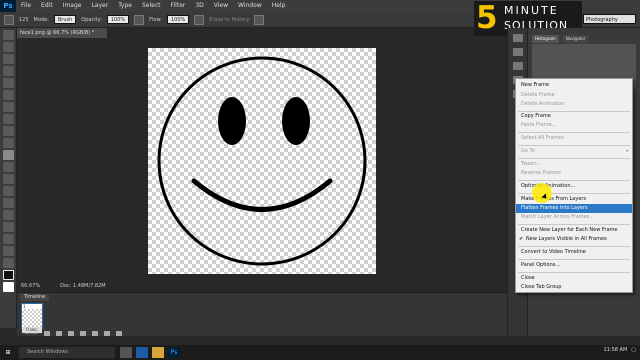 The width and height of the screenshot is (640, 360). I want to click on lasso-tool-icon, so click(8, 59).